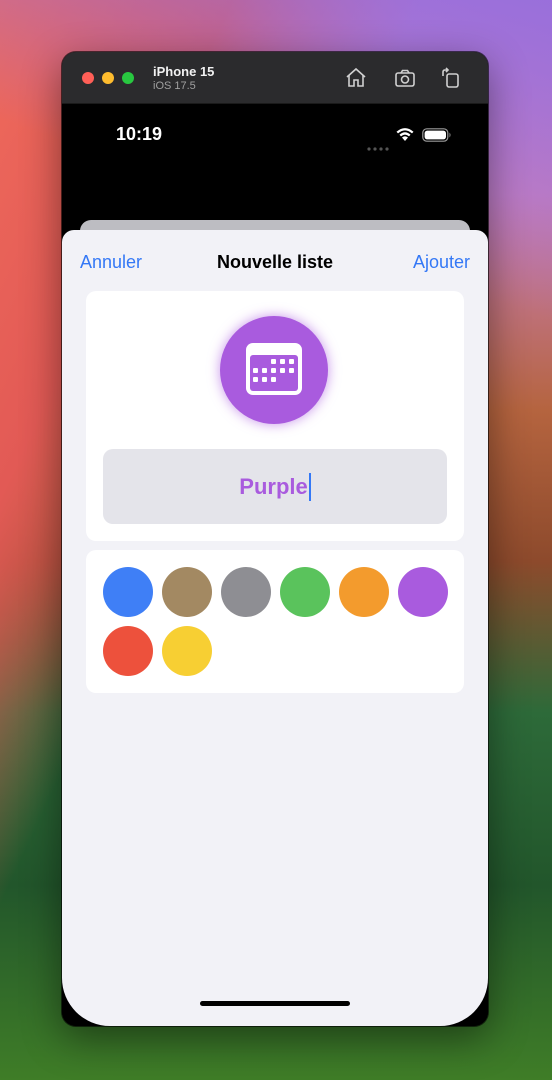 The image size is (552, 1080). I want to click on device-name: iPhone 15, so click(184, 71).